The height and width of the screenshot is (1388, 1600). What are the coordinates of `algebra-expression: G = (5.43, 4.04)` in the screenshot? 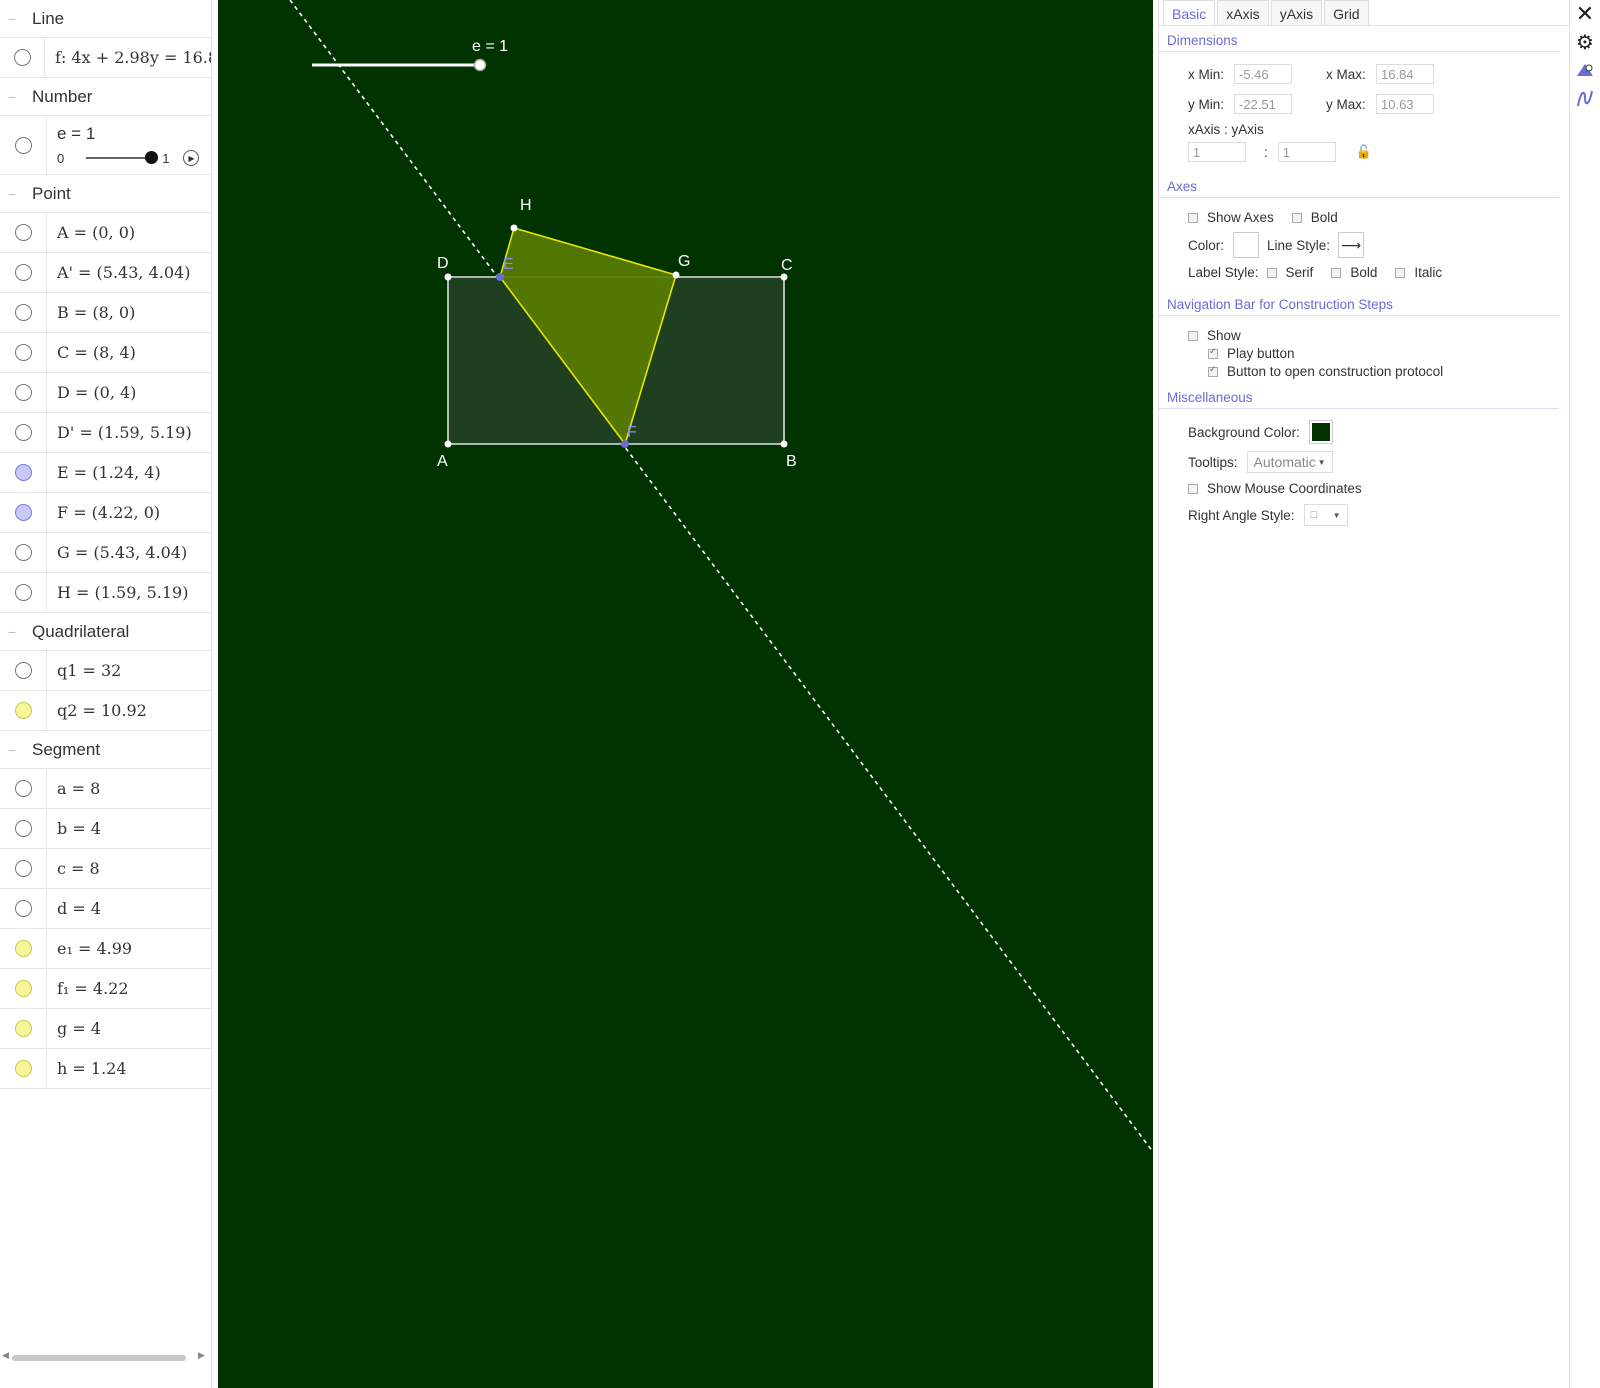 It's located at (117, 552).